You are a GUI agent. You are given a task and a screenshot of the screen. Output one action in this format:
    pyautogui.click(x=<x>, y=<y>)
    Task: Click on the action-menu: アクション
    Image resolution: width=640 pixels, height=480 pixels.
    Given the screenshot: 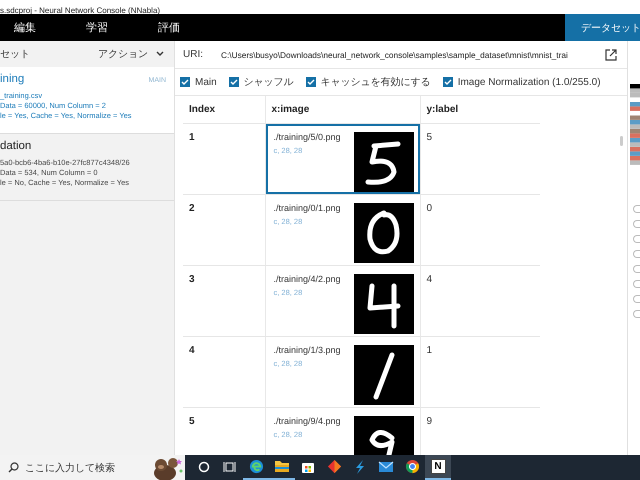 What is the action you would take?
    pyautogui.click(x=123, y=54)
    